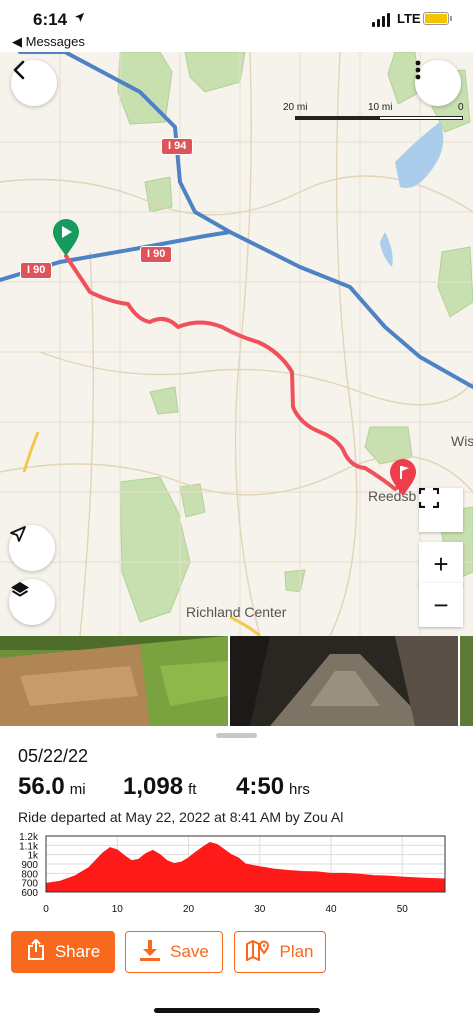 This screenshot has height=1023, width=473. I want to click on elevation-value: 1,098, so click(153, 786).